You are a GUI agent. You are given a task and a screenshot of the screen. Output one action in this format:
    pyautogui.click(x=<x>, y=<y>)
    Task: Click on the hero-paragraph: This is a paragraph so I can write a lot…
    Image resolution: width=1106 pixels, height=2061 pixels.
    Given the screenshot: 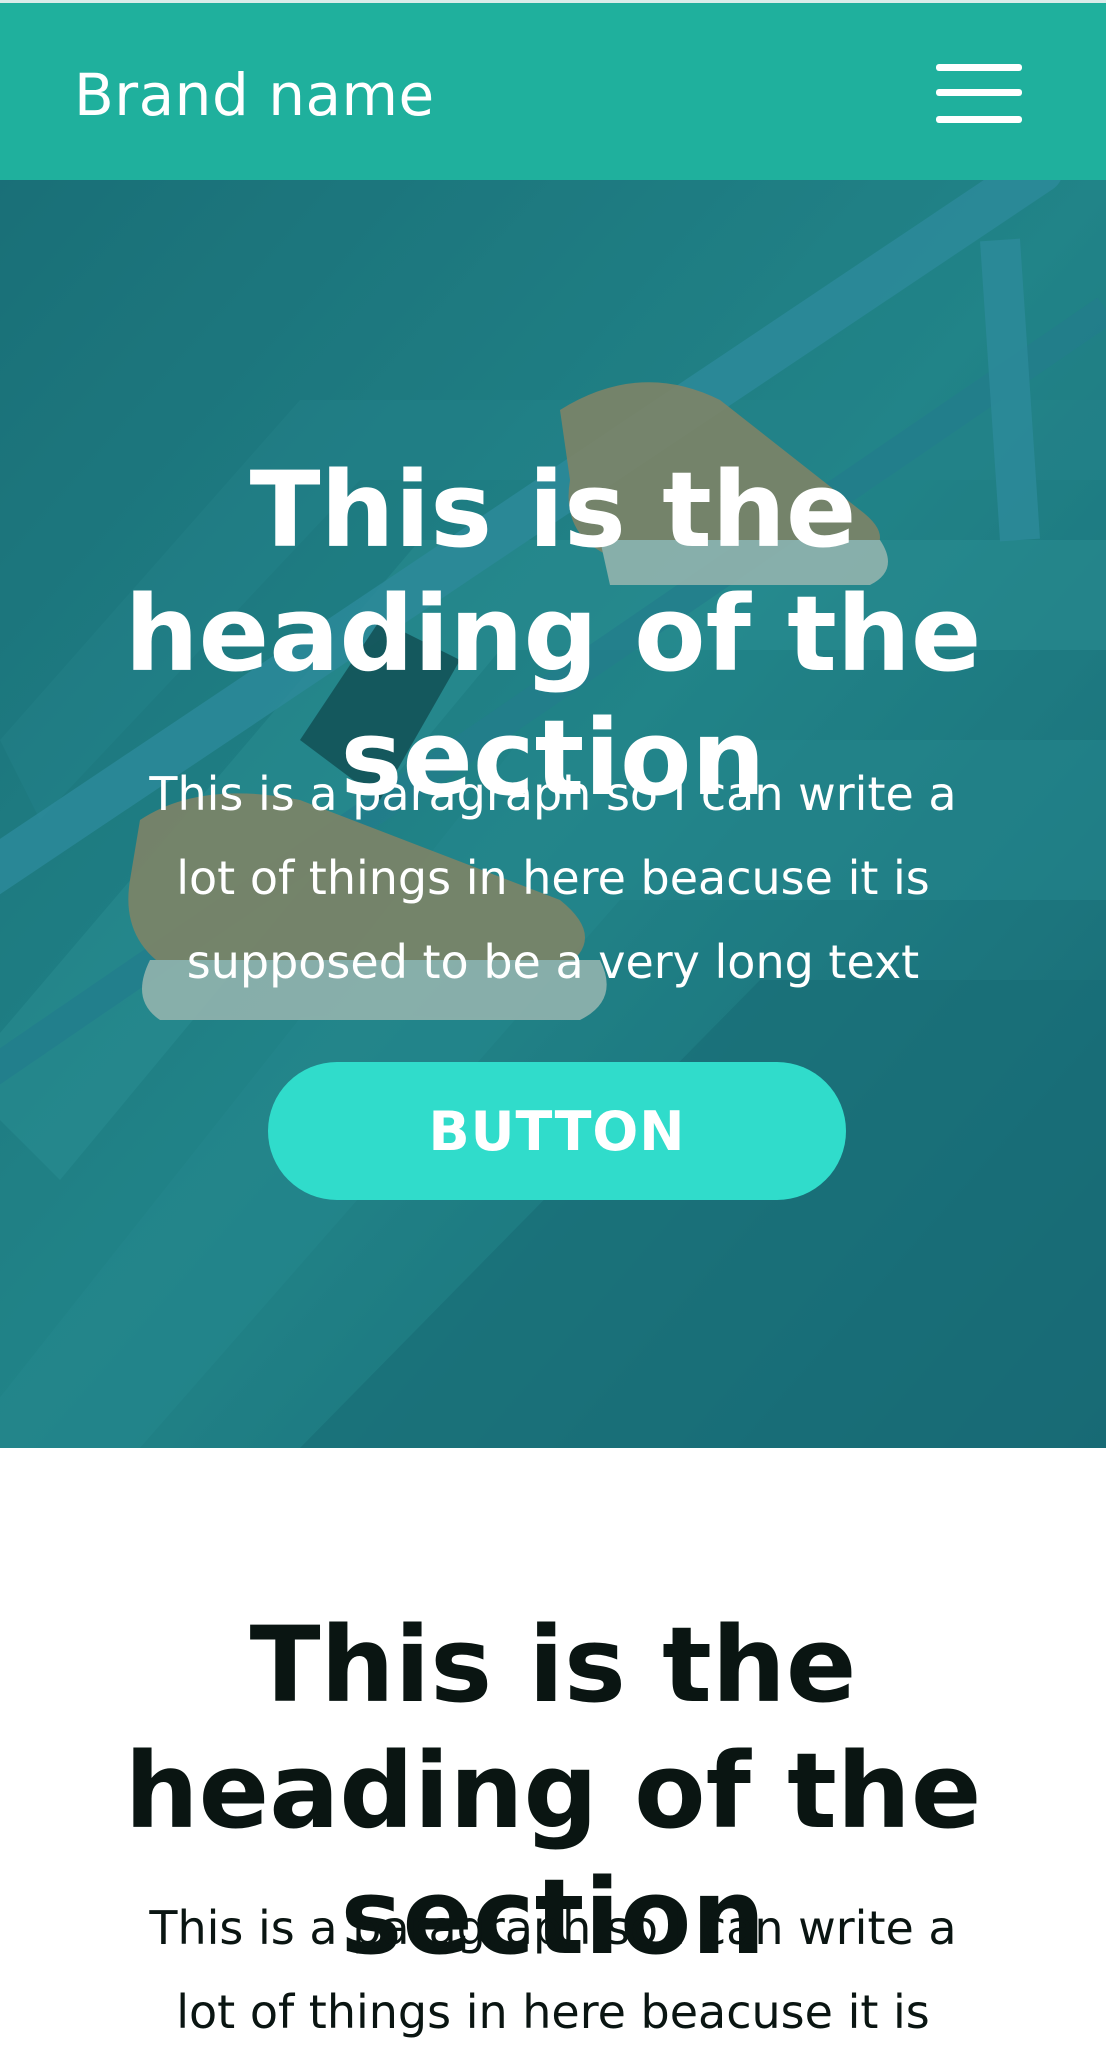 What is the action you would take?
    pyautogui.click(x=553, y=878)
    